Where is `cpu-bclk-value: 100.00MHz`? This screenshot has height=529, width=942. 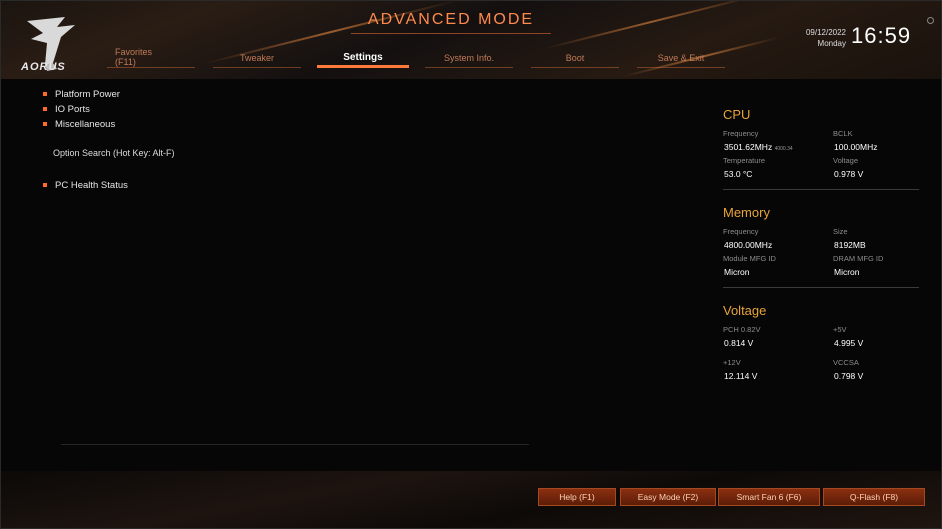 cpu-bclk-value: 100.00MHz is located at coordinates (856, 147).